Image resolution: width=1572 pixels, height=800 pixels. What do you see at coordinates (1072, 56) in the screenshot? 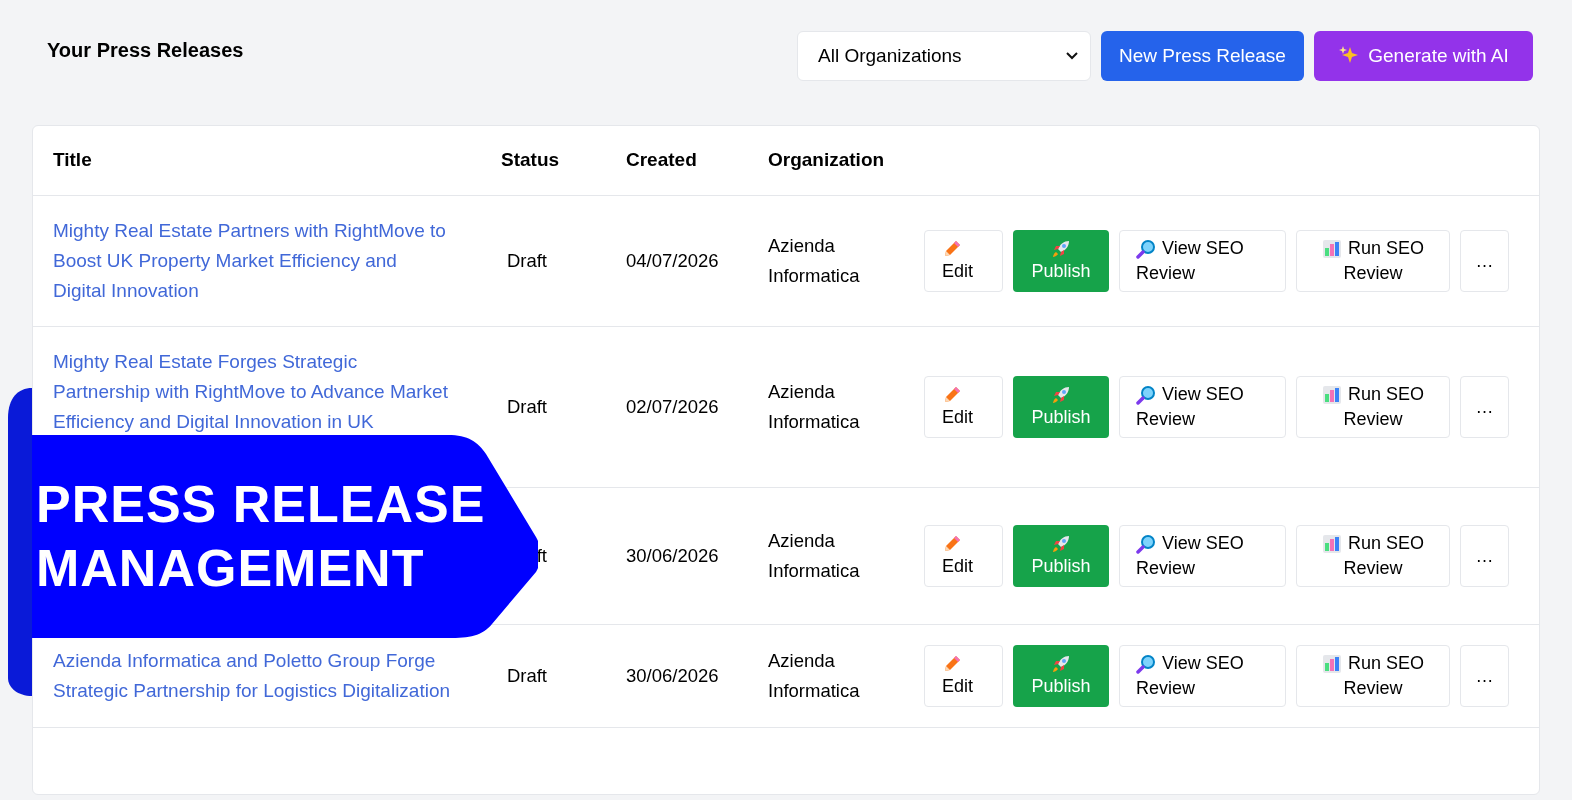
I see `chevron-down-icon` at bounding box center [1072, 56].